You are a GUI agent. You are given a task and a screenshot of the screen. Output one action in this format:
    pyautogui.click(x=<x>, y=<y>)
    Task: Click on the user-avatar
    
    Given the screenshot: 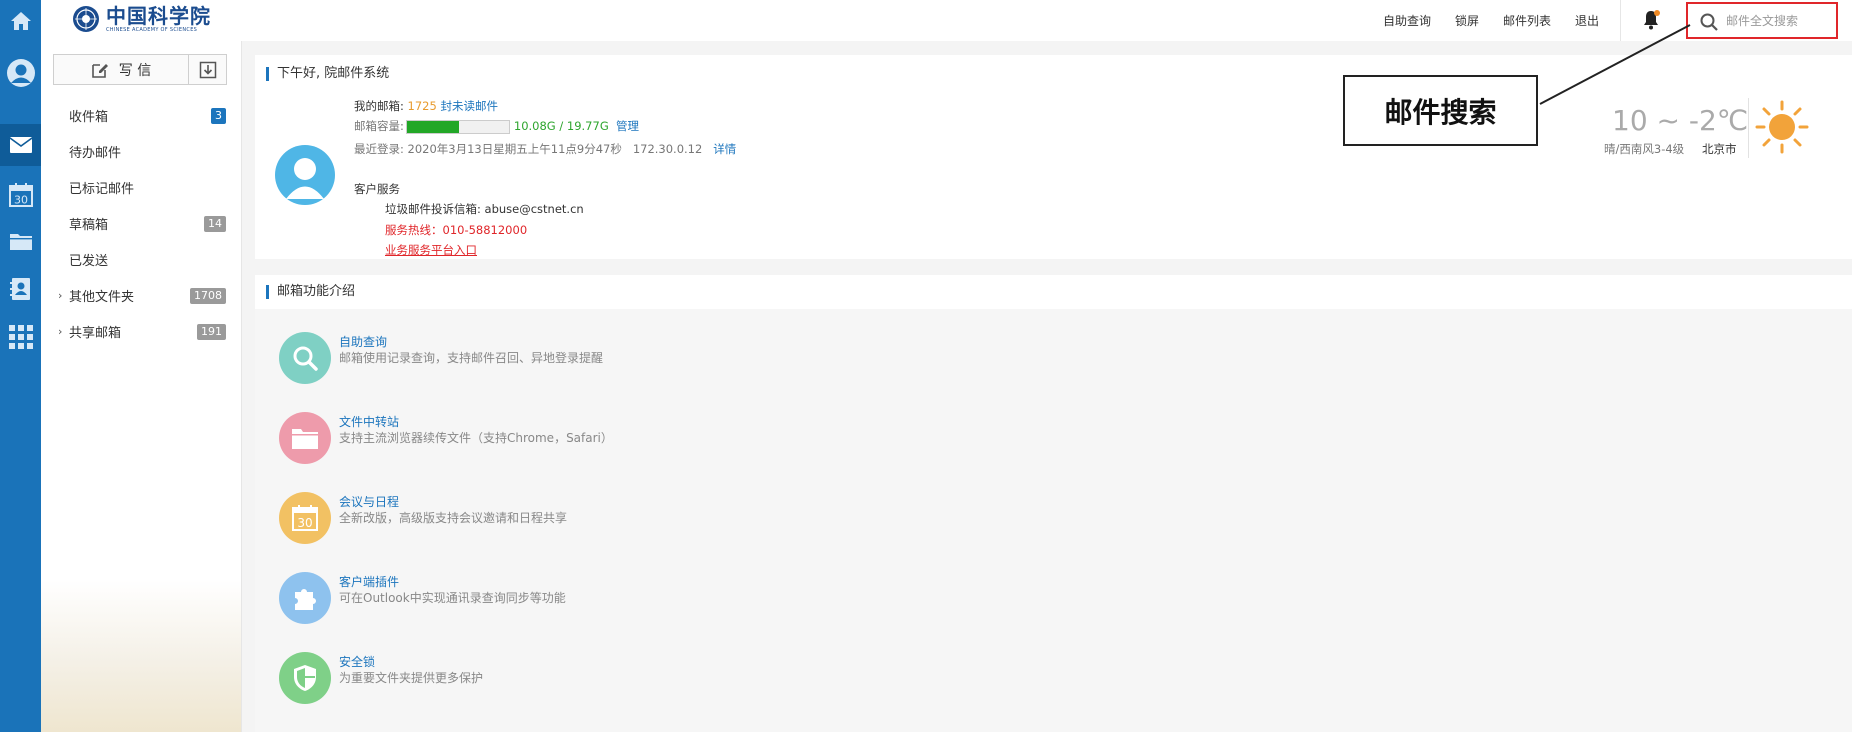 What is the action you would take?
    pyautogui.click(x=305, y=175)
    